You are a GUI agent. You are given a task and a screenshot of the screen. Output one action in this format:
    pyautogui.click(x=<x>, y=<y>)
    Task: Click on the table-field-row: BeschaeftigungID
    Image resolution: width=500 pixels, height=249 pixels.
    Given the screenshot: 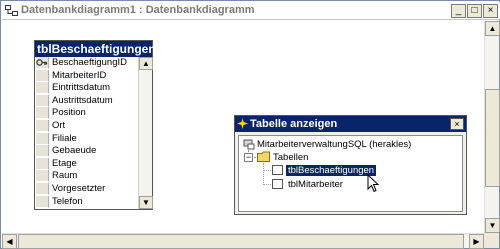 What is the action you would take?
    pyautogui.click(x=86, y=63)
    